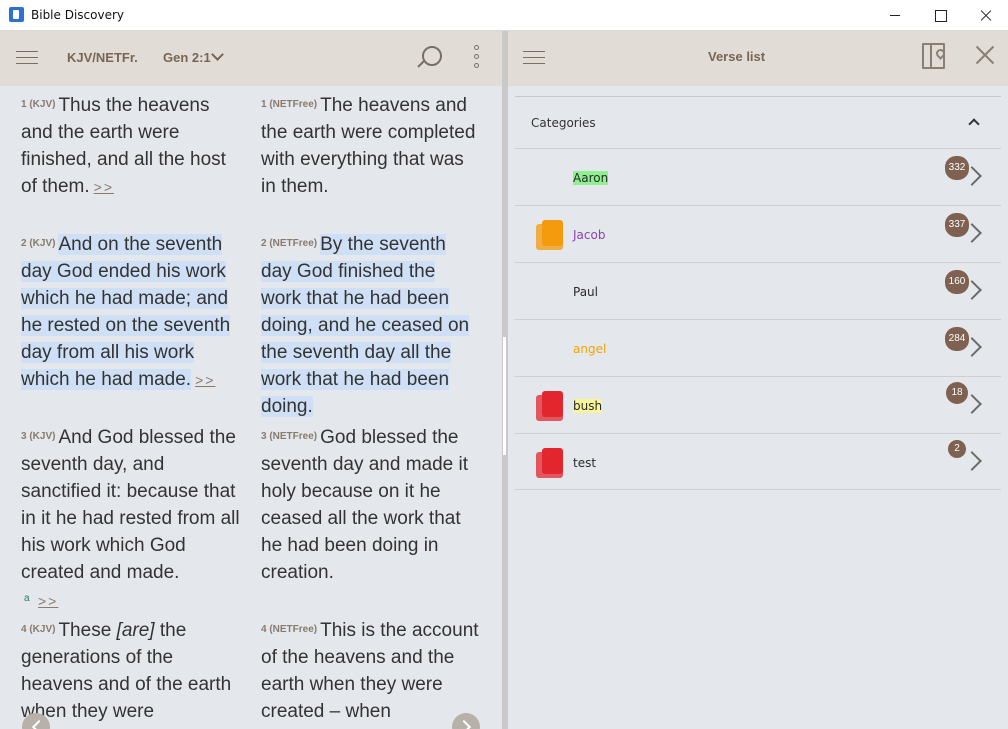 This screenshot has width=1008, height=729. I want to click on reference-selector: Gen 2:1, so click(187, 57).